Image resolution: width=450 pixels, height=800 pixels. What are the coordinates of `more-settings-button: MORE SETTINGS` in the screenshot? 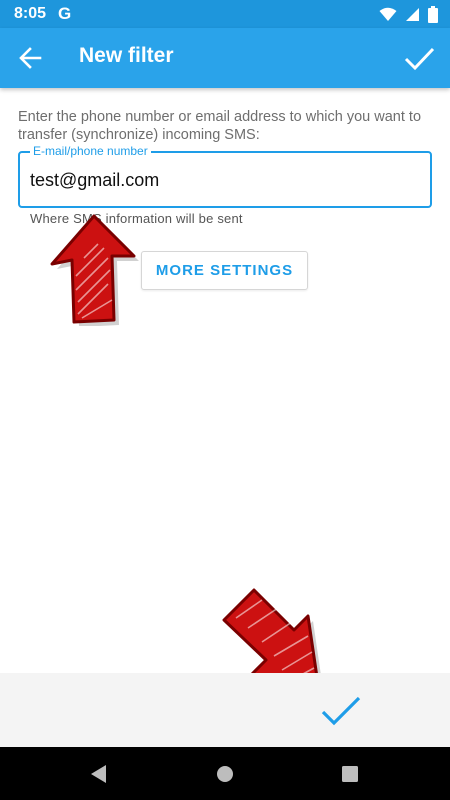 It's located at (224, 270).